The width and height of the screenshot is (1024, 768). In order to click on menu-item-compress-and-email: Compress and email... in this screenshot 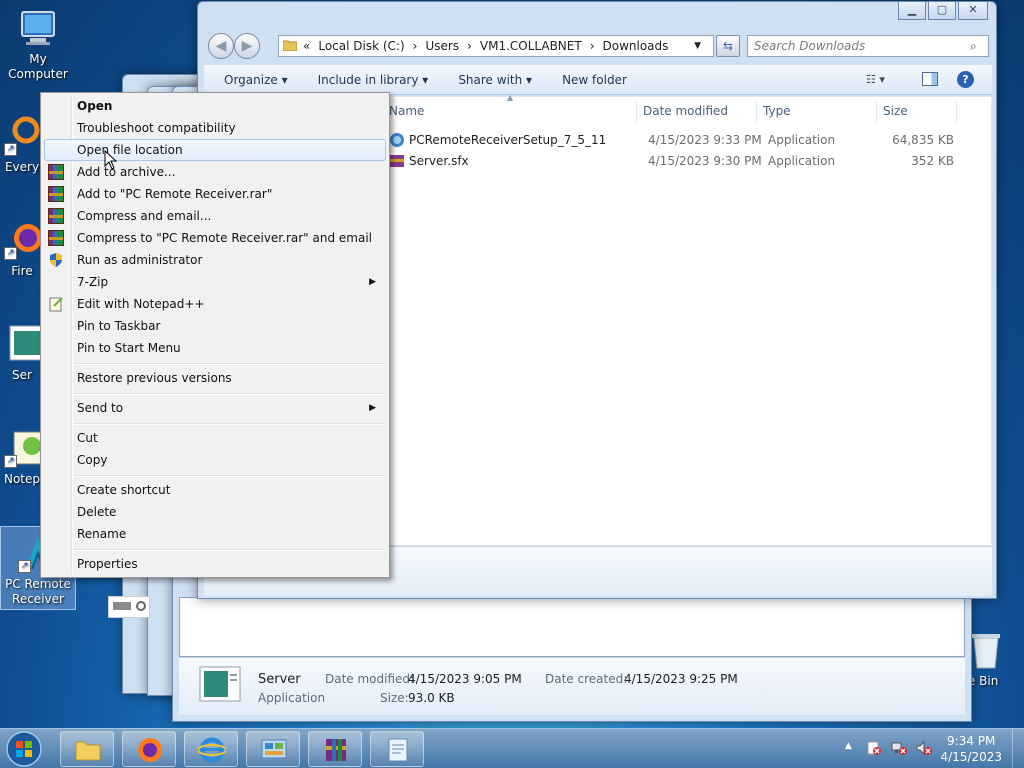, I will do `click(215, 216)`.